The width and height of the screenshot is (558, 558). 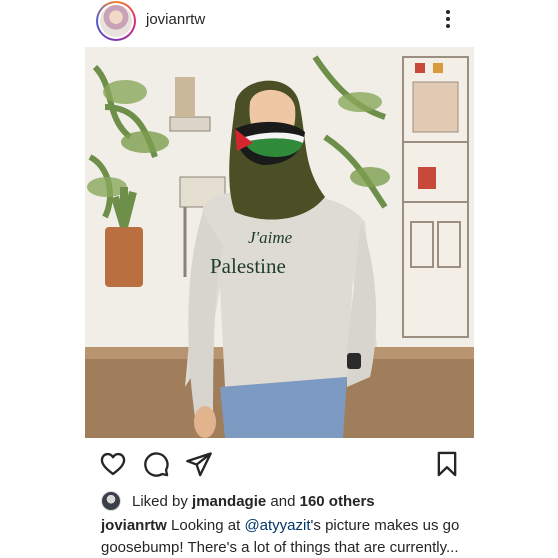 I want to click on comment-icon, so click(x=156, y=464).